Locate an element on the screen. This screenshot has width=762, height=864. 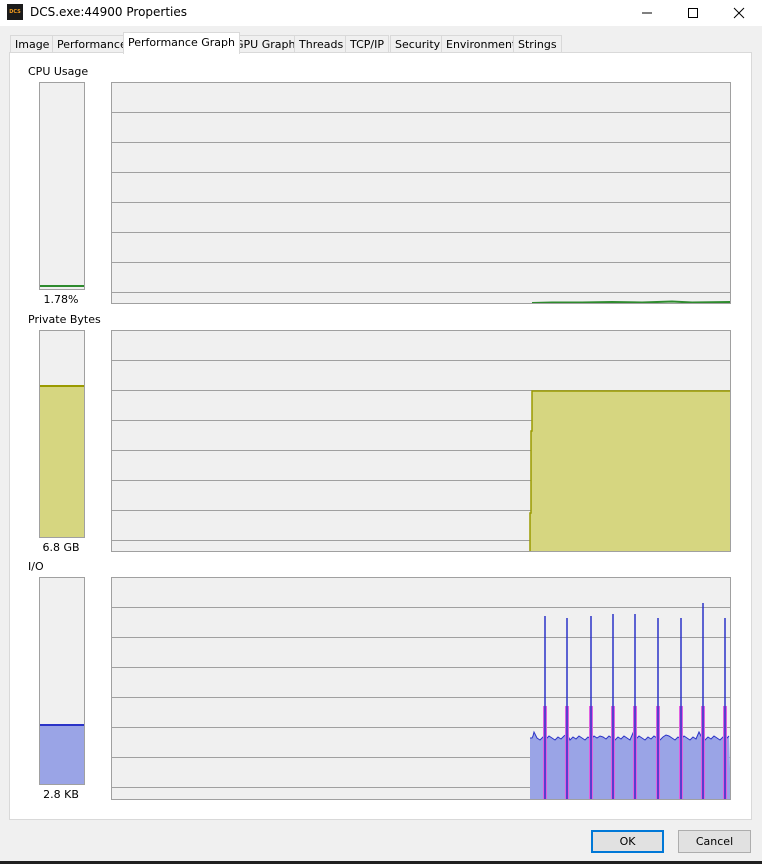
io-graph-area is located at coordinates (630, 701).